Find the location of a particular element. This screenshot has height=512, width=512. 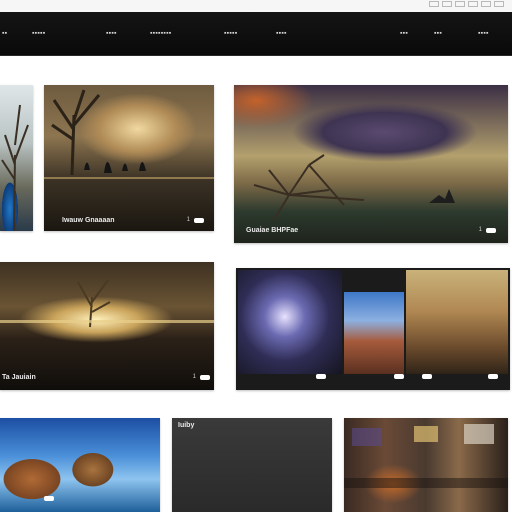

card-caption: Iuiby is located at coordinates (186, 425).